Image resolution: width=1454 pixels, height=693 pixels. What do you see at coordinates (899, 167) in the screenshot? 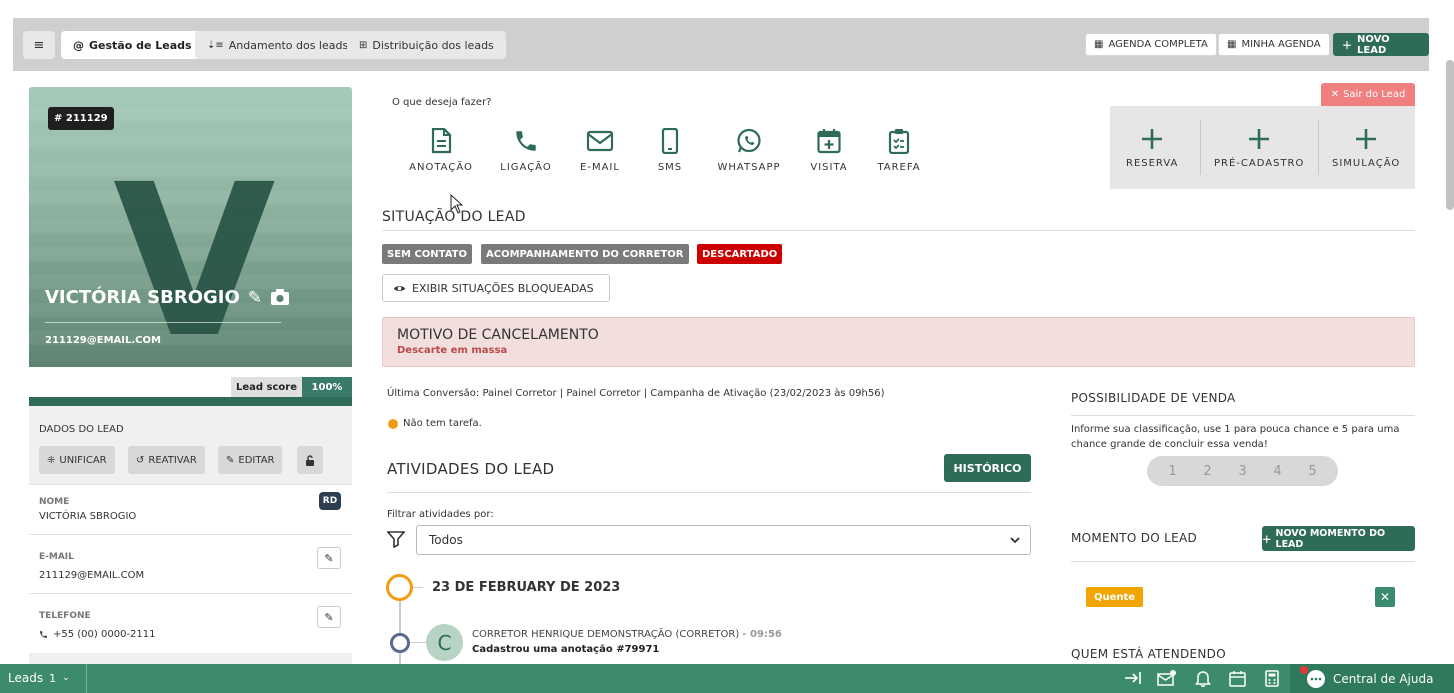
I see `action-label: TAREFA` at bounding box center [899, 167].